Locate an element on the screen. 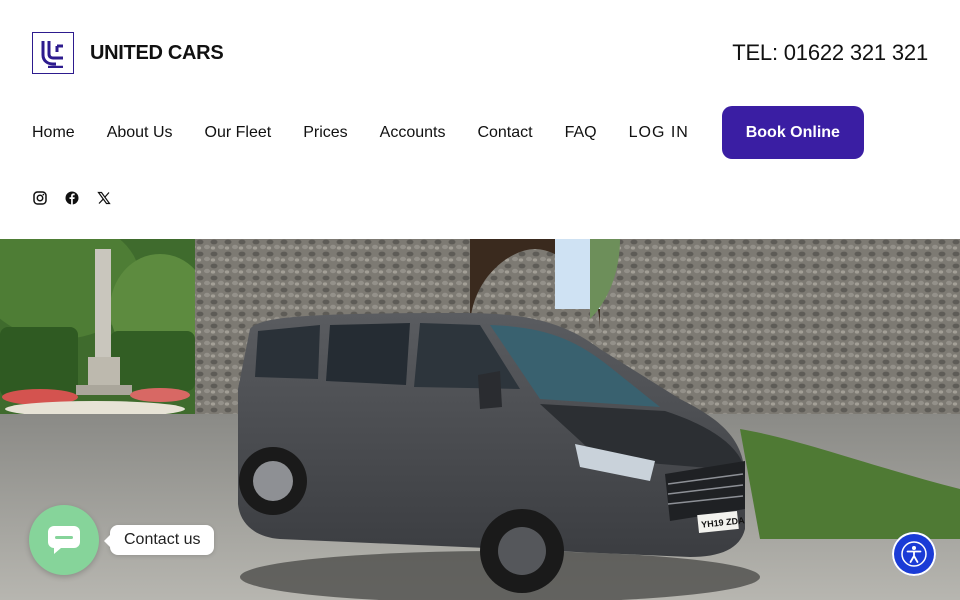  brand-logo: UNITED CARS is located at coordinates (128, 53).